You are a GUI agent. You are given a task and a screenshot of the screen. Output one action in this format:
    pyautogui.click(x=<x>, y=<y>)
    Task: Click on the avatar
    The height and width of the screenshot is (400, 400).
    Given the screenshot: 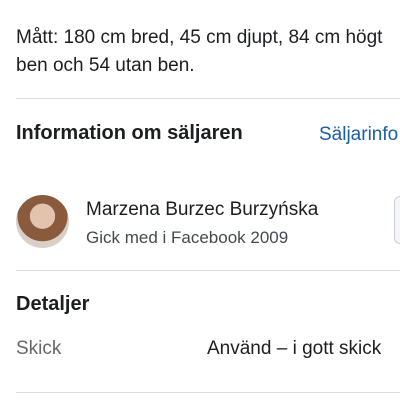 What is the action you would take?
    pyautogui.click(x=42, y=221)
    